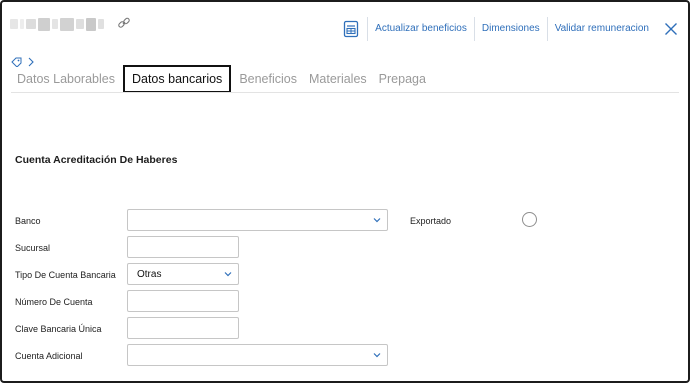  Describe the element at coordinates (268, 79) in the screenshot. I see `tab-beneficios: Beneficios` at that location.